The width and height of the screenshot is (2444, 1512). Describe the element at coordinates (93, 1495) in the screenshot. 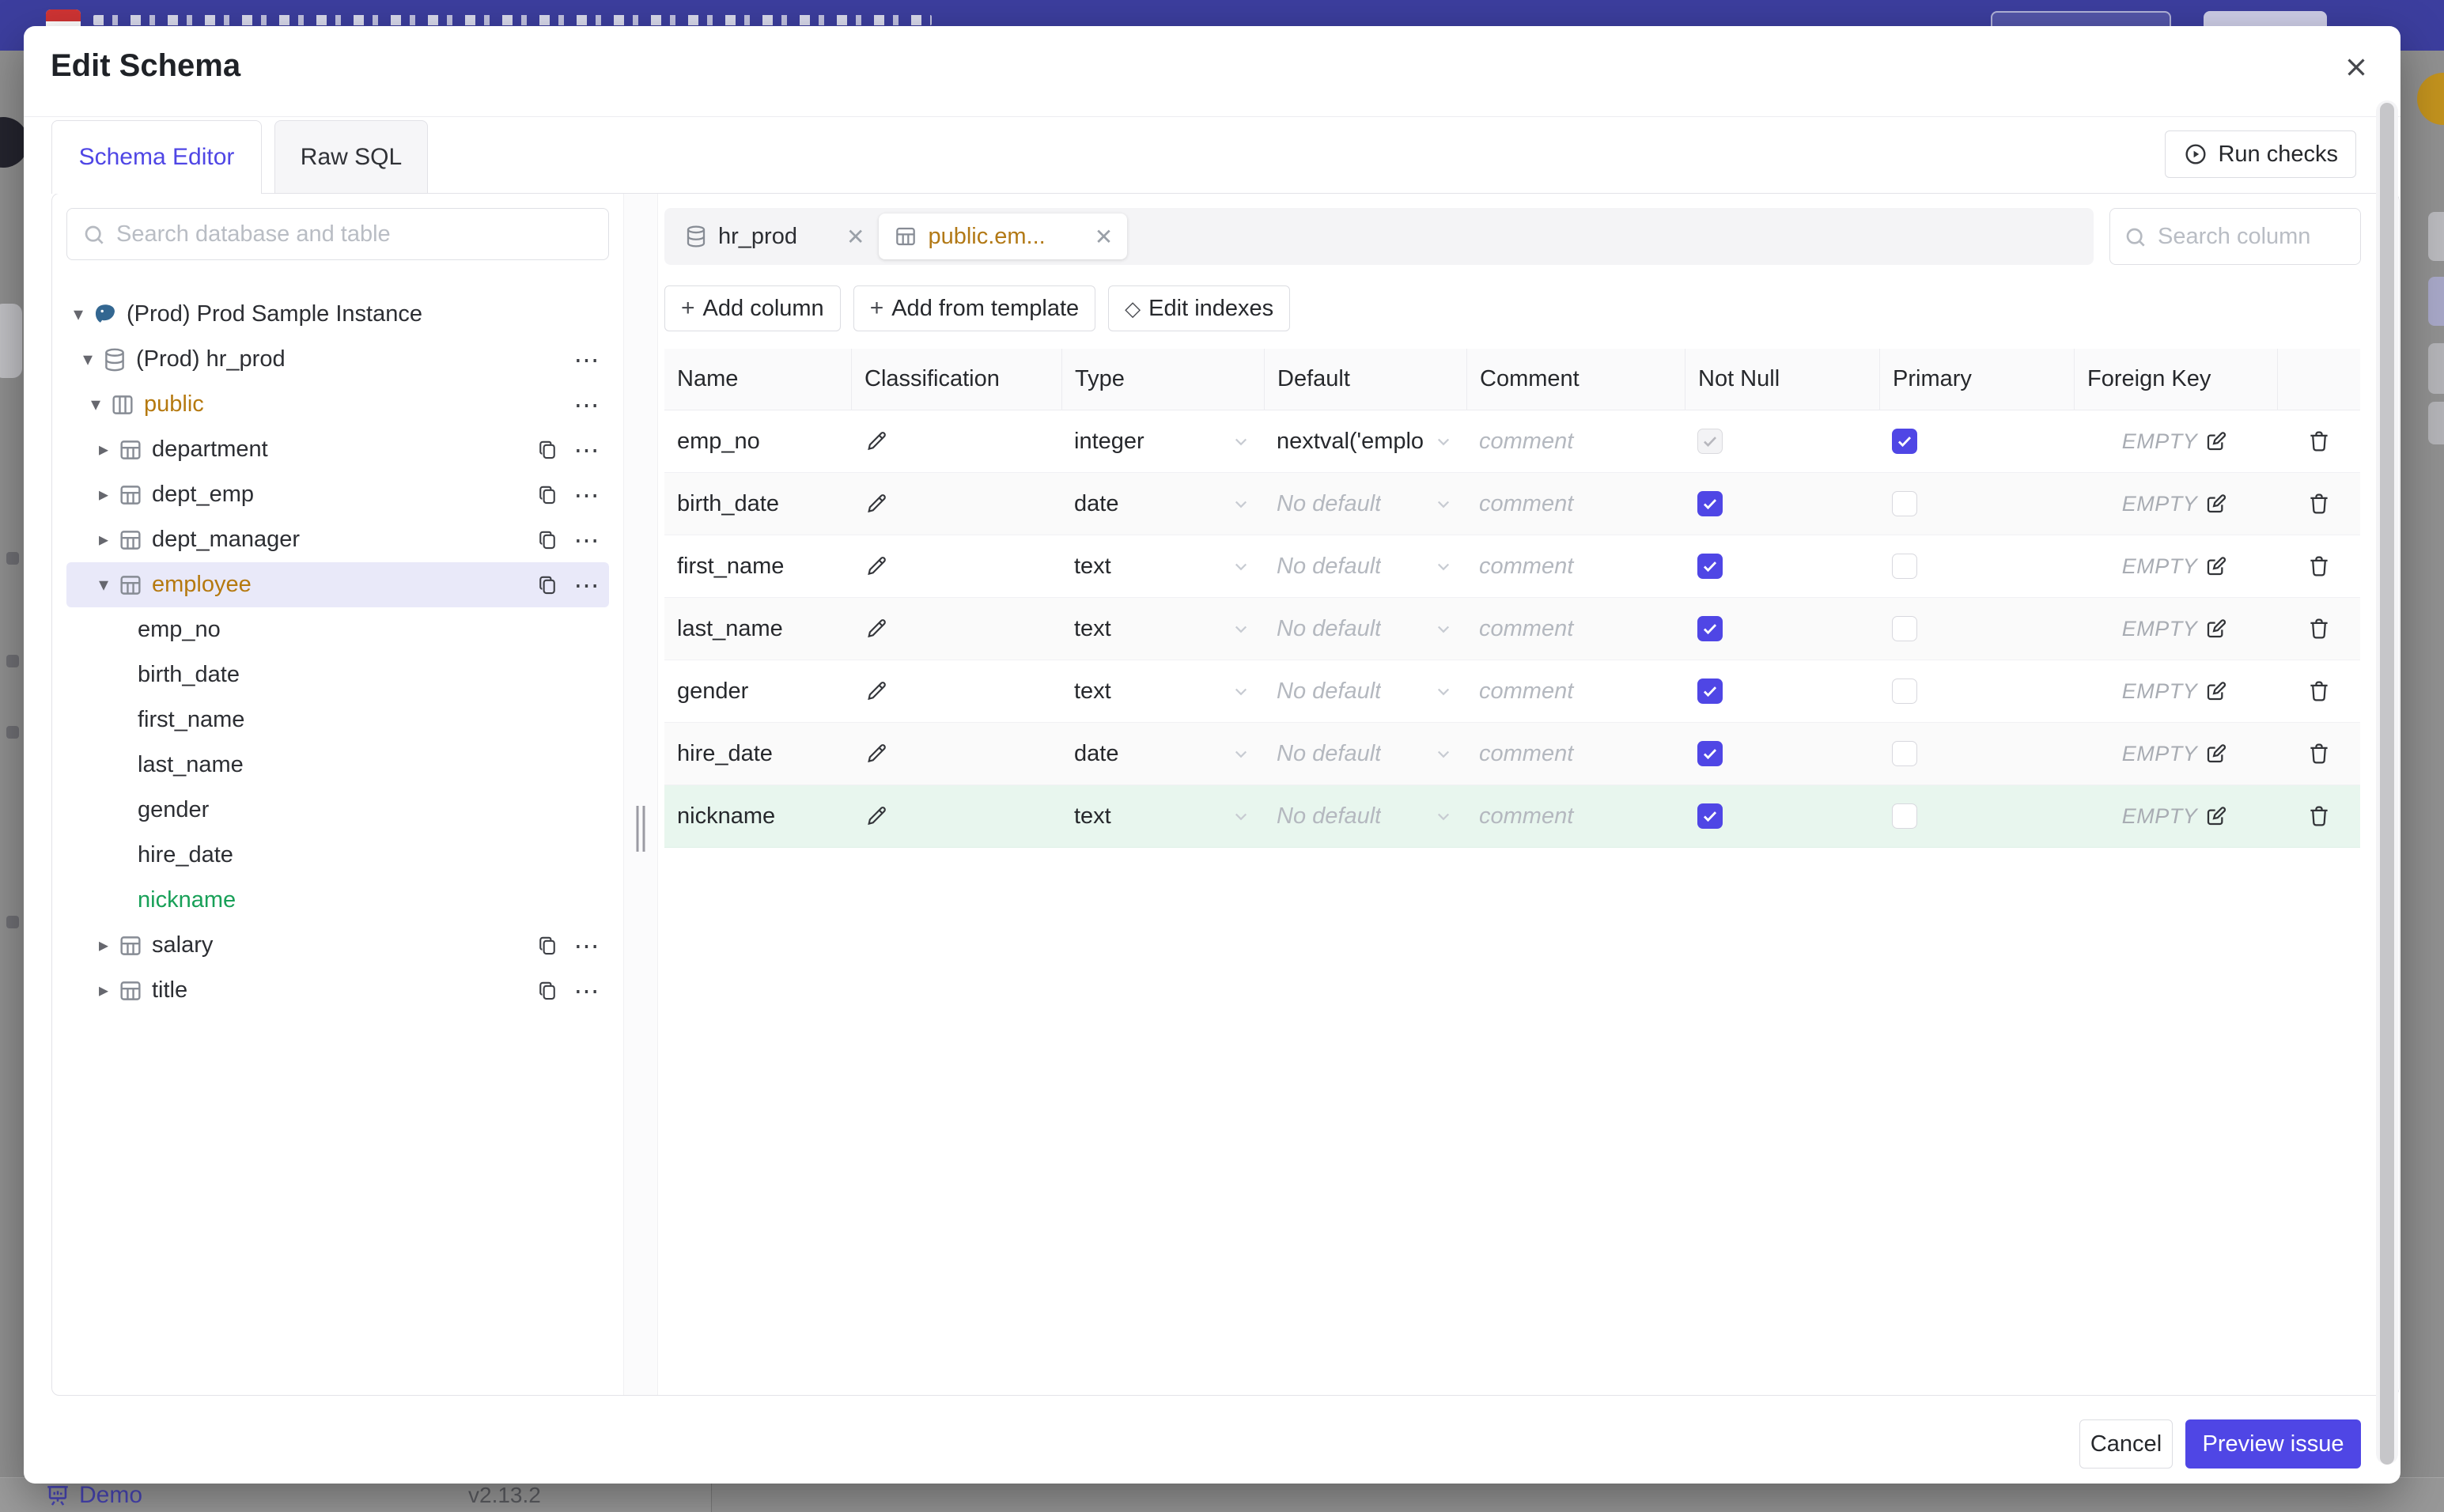

I see `demo-link: Demo` at that location.